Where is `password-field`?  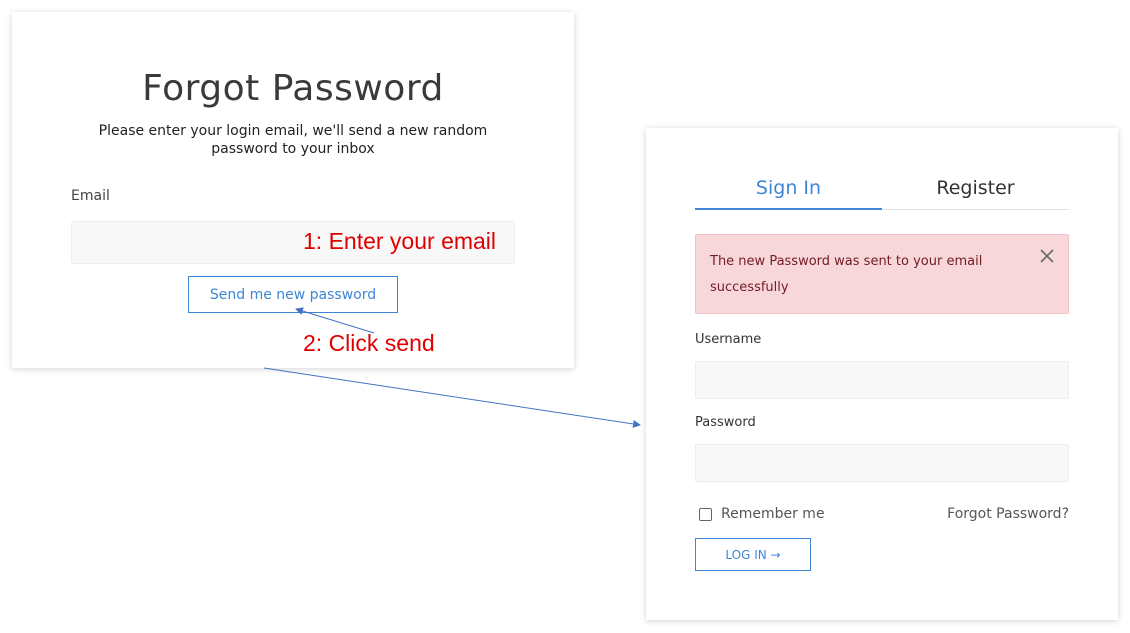 password-field is located at coordinates (882, 463).